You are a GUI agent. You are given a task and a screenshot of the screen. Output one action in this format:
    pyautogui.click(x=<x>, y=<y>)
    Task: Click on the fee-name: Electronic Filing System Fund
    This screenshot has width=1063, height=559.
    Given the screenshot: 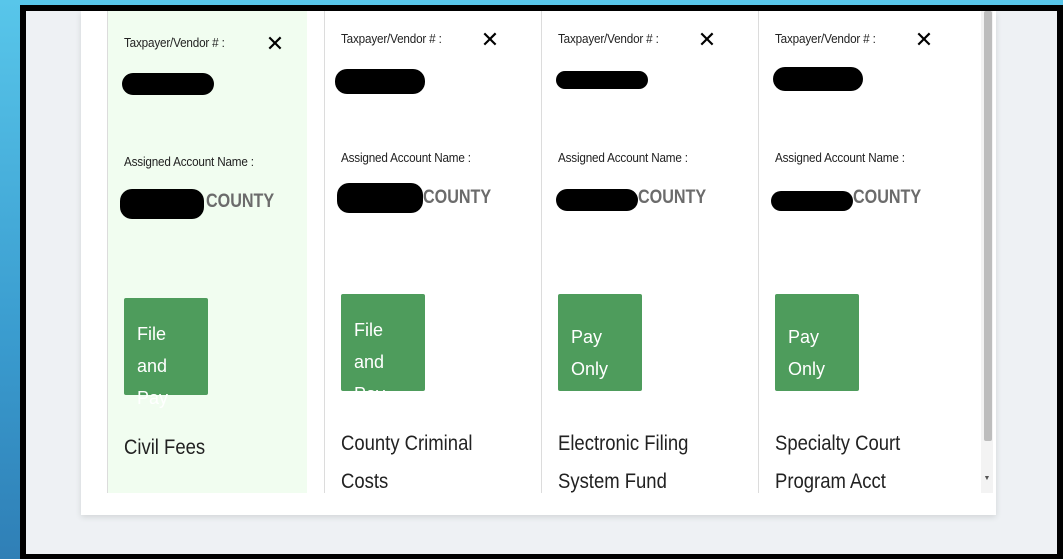 What is the action you would take?
    pyautogui.click(x=623, y=462)
    